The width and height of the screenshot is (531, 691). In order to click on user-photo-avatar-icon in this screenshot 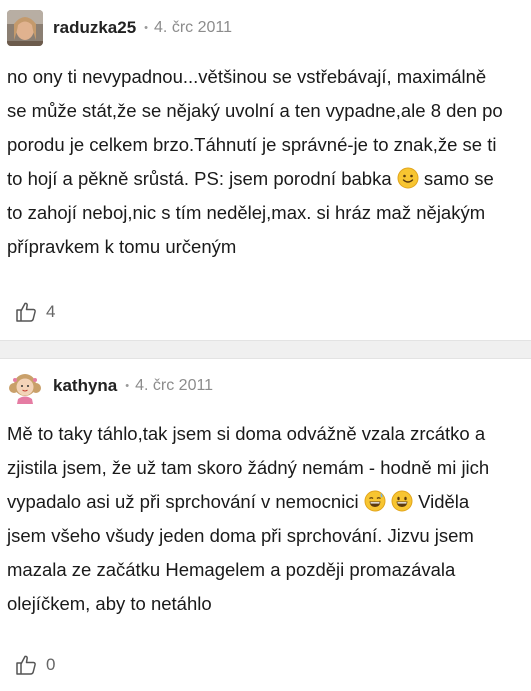, I will do `click(25, 28)`.